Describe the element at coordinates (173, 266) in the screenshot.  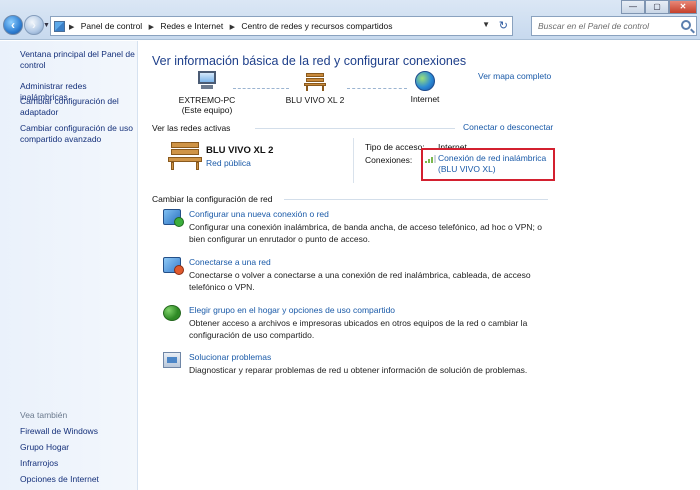
I see `connect-network-icon` at that location.